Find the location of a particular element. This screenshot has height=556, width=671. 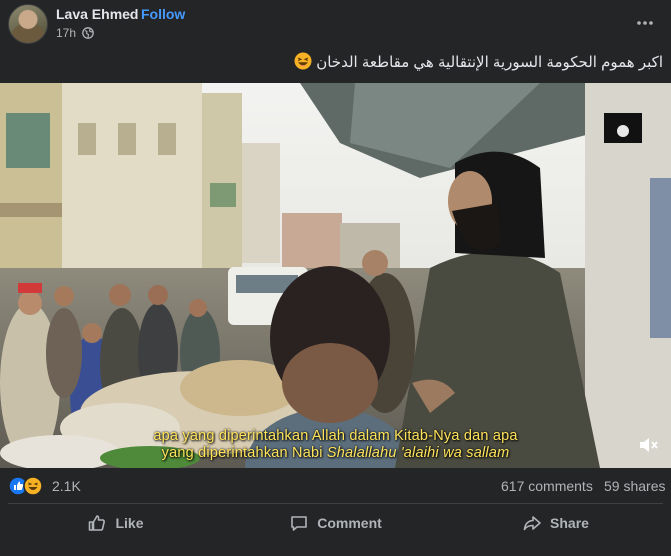

share-button: Share is located at coordinates (555, 523).